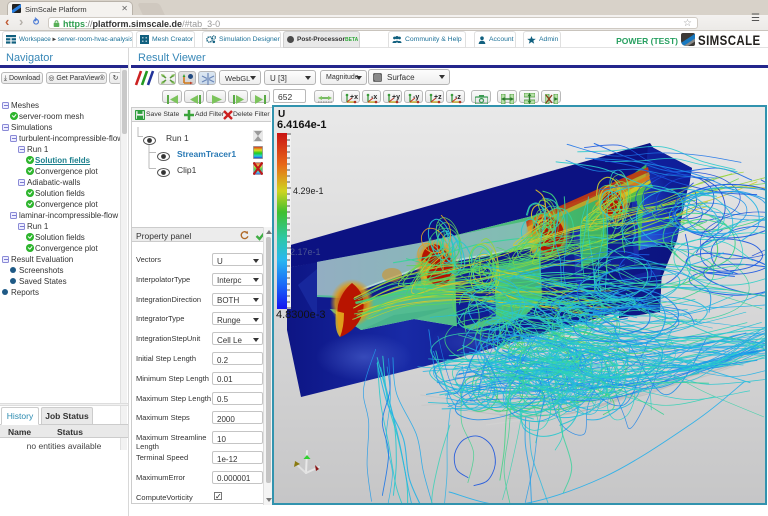 The image size is (768, 516). What do you see at coordinates (416, 97) in the screenshot?
I see `svg-text: -y` at bounding box center [416, 97].